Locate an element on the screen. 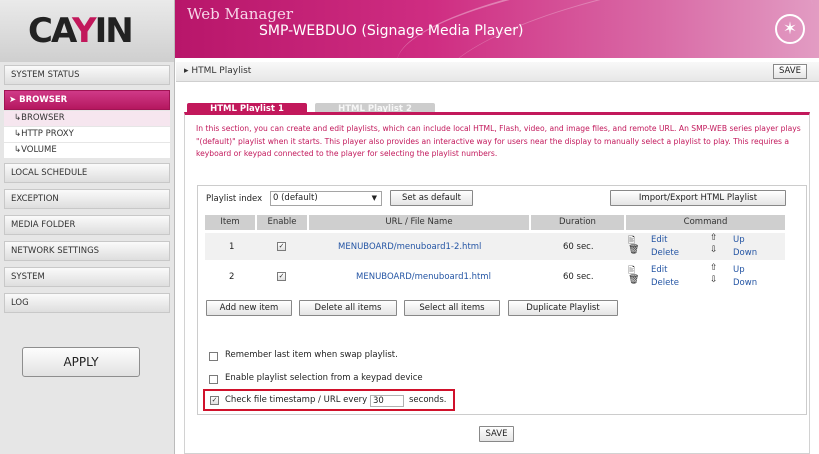 The height and width of the screenshot is (454, 819). cayin-logo: CAYIN is located at coordinates (81, 31).